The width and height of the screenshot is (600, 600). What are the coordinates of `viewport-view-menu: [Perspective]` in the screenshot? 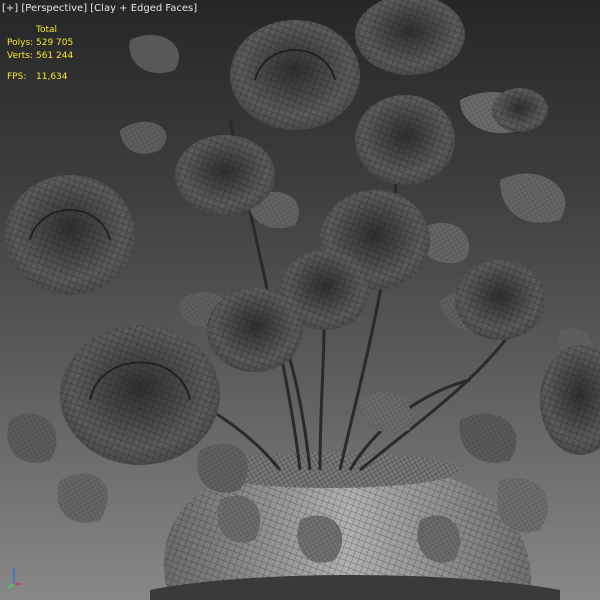 It's located at (54, 8).